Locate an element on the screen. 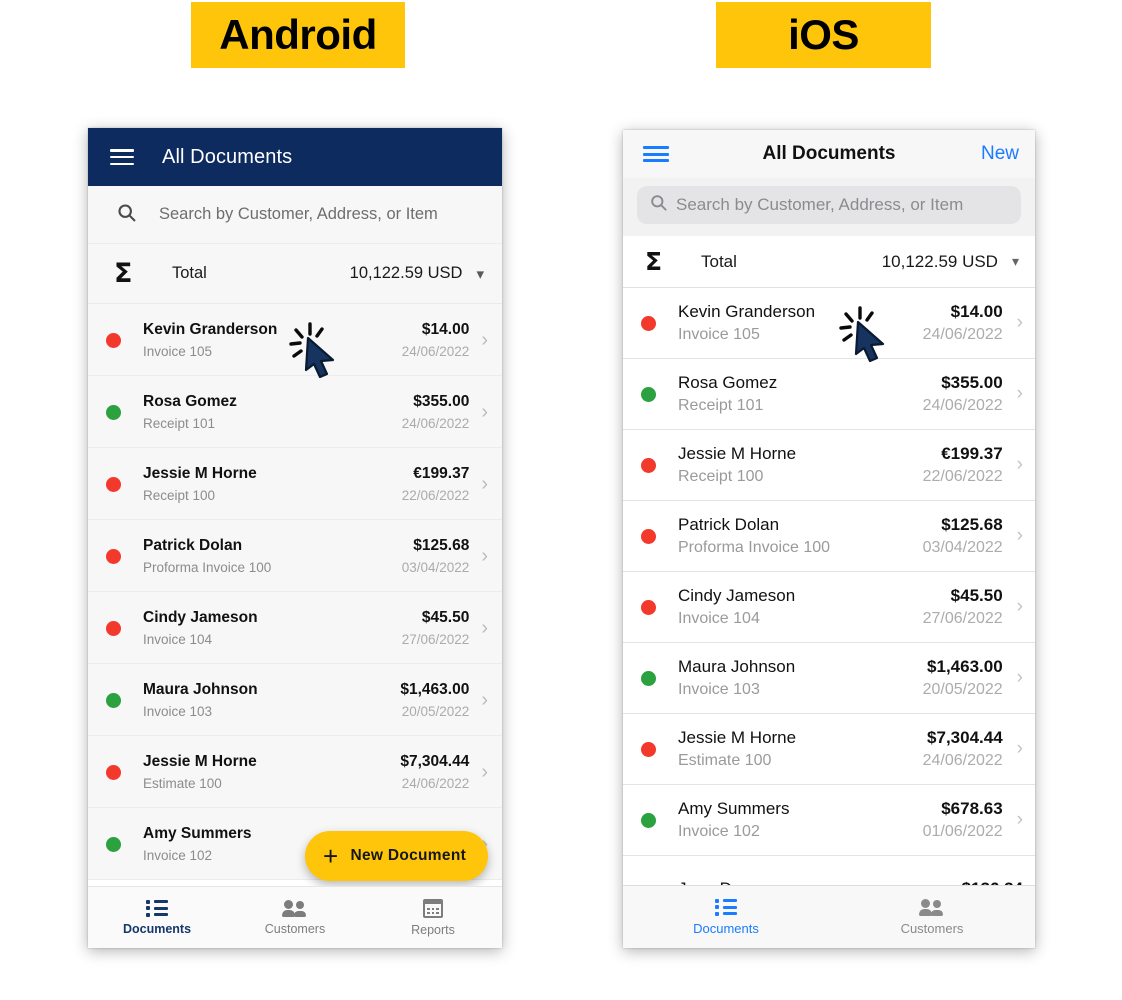  android-search-input: Search by Customer, Address, or Item is located at coordinates (295, 215).